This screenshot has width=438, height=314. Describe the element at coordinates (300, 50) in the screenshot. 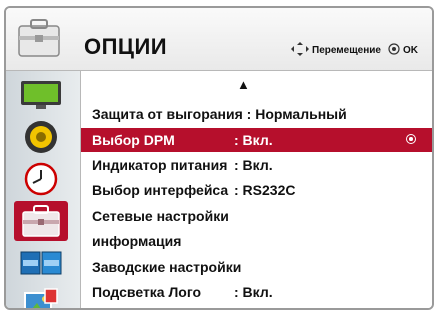

I see `nav-arrows-icon` at that location.